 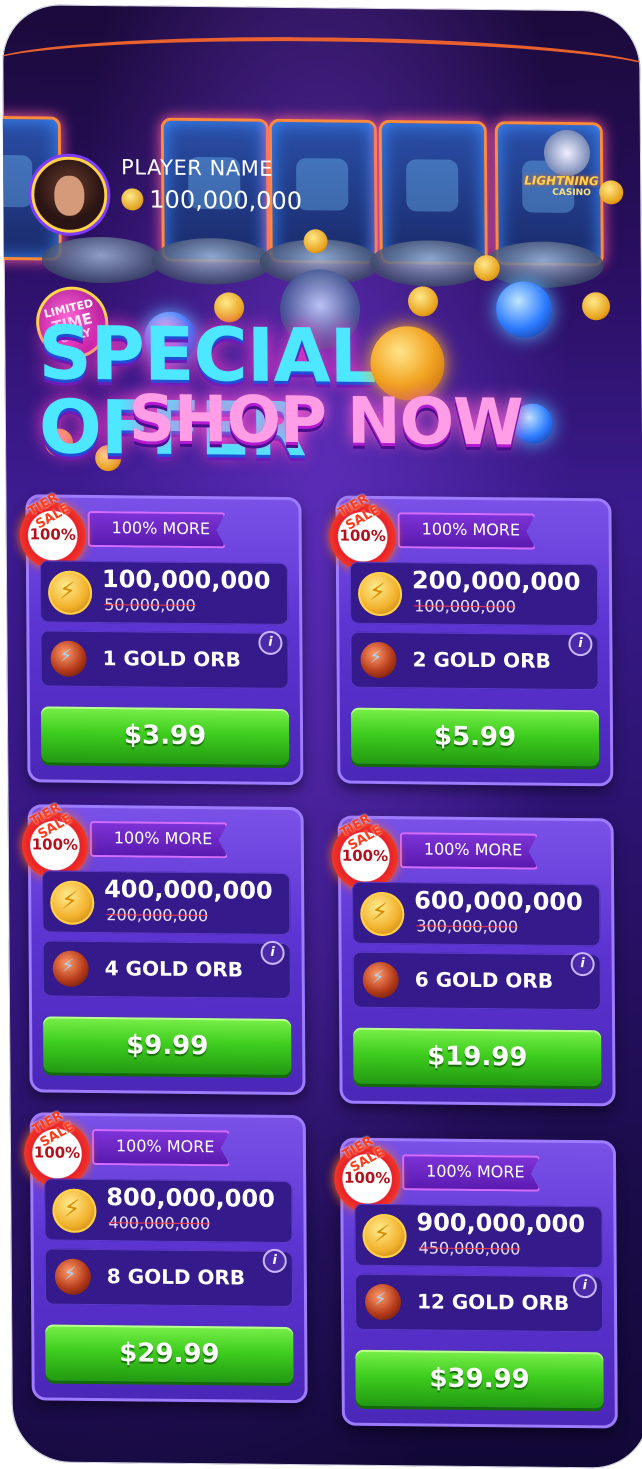 I want to click on logo-subtitle: CASINO, so click(x=571, y=193).